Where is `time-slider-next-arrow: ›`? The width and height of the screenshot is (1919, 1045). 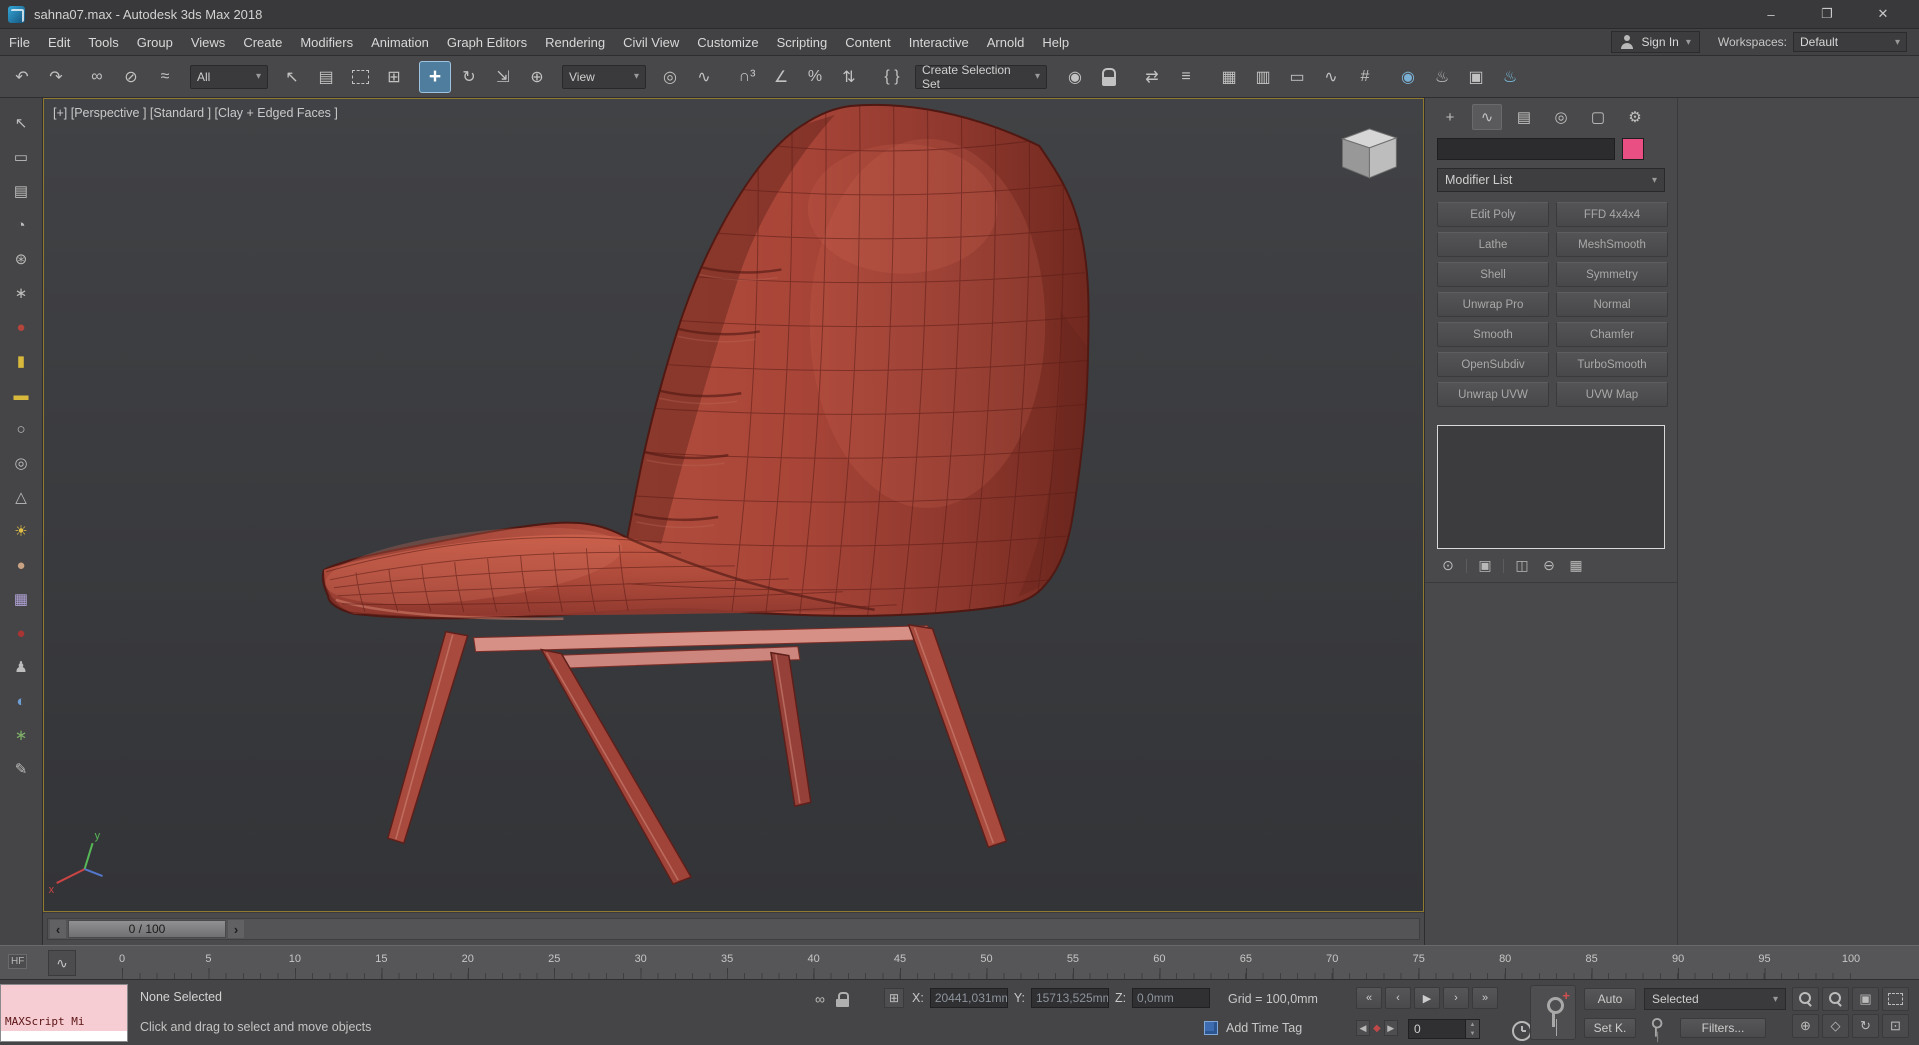 time-slider-next-arrow: › is located at coordinates (236, 929).